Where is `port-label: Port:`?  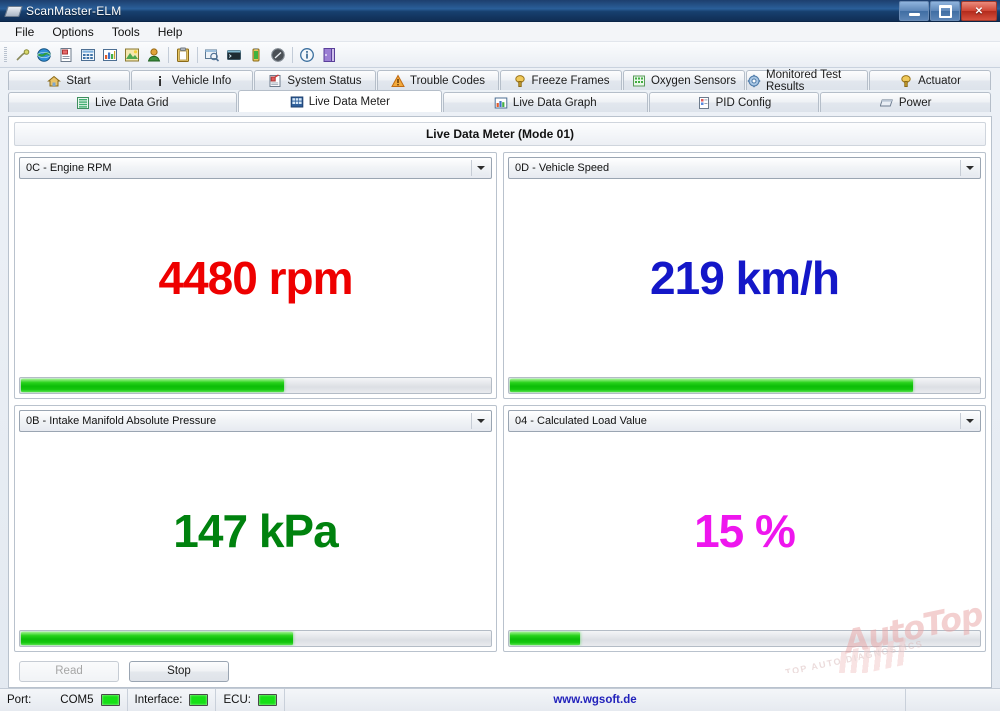
port-label: Port: is located at coordinates (19, 700).